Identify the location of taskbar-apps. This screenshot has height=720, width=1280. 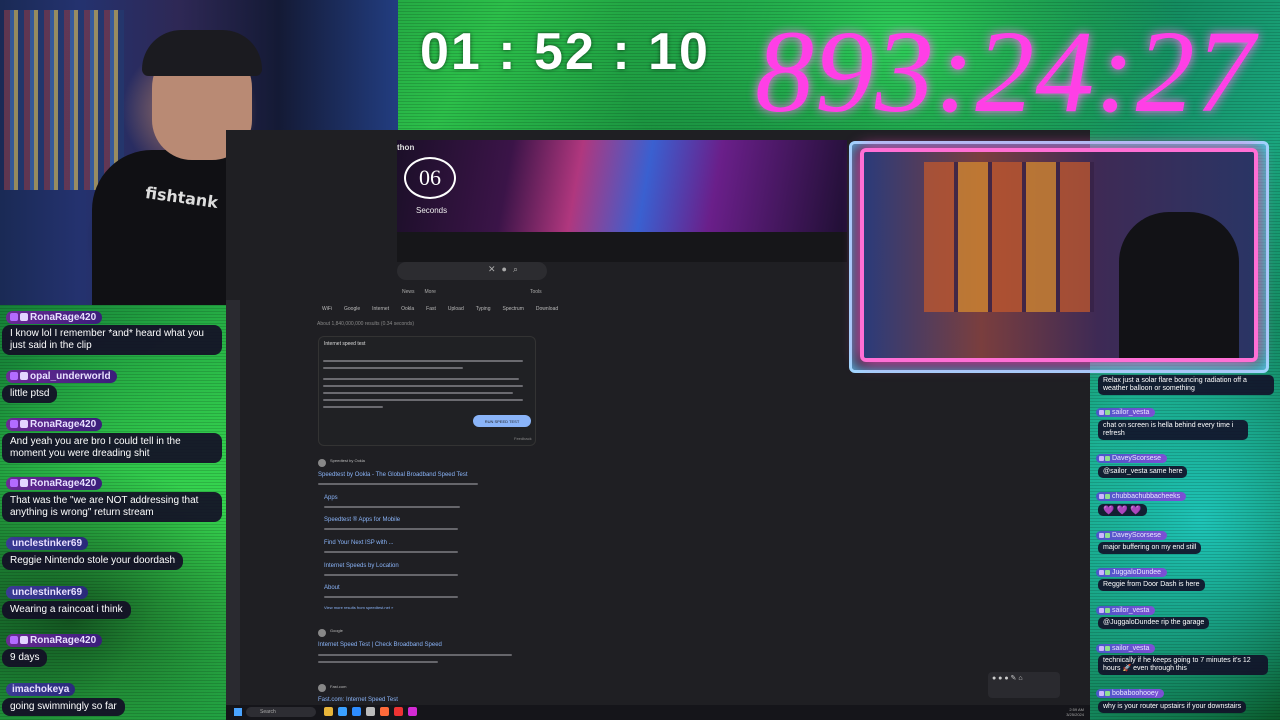
(370, 711).